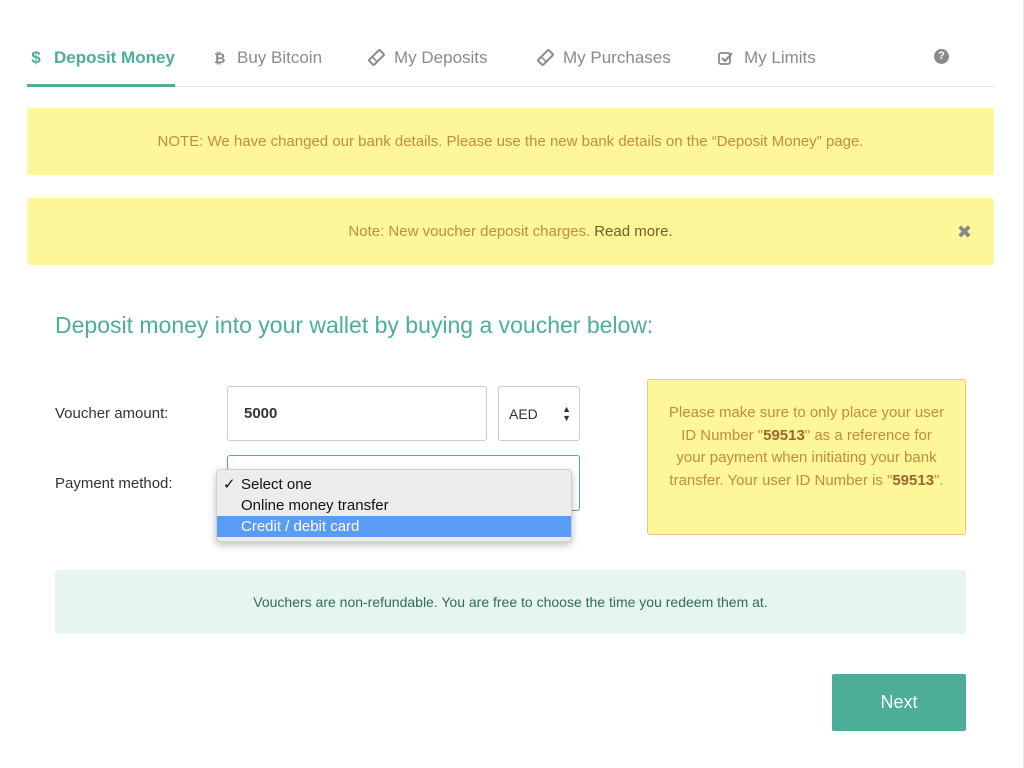 The height and width of the screenshot is (768, 1024). What do you see at coordinates (441, 57) in the screenshot?
I see `tab-label: My Deposits` at bounding box center [441, 57].